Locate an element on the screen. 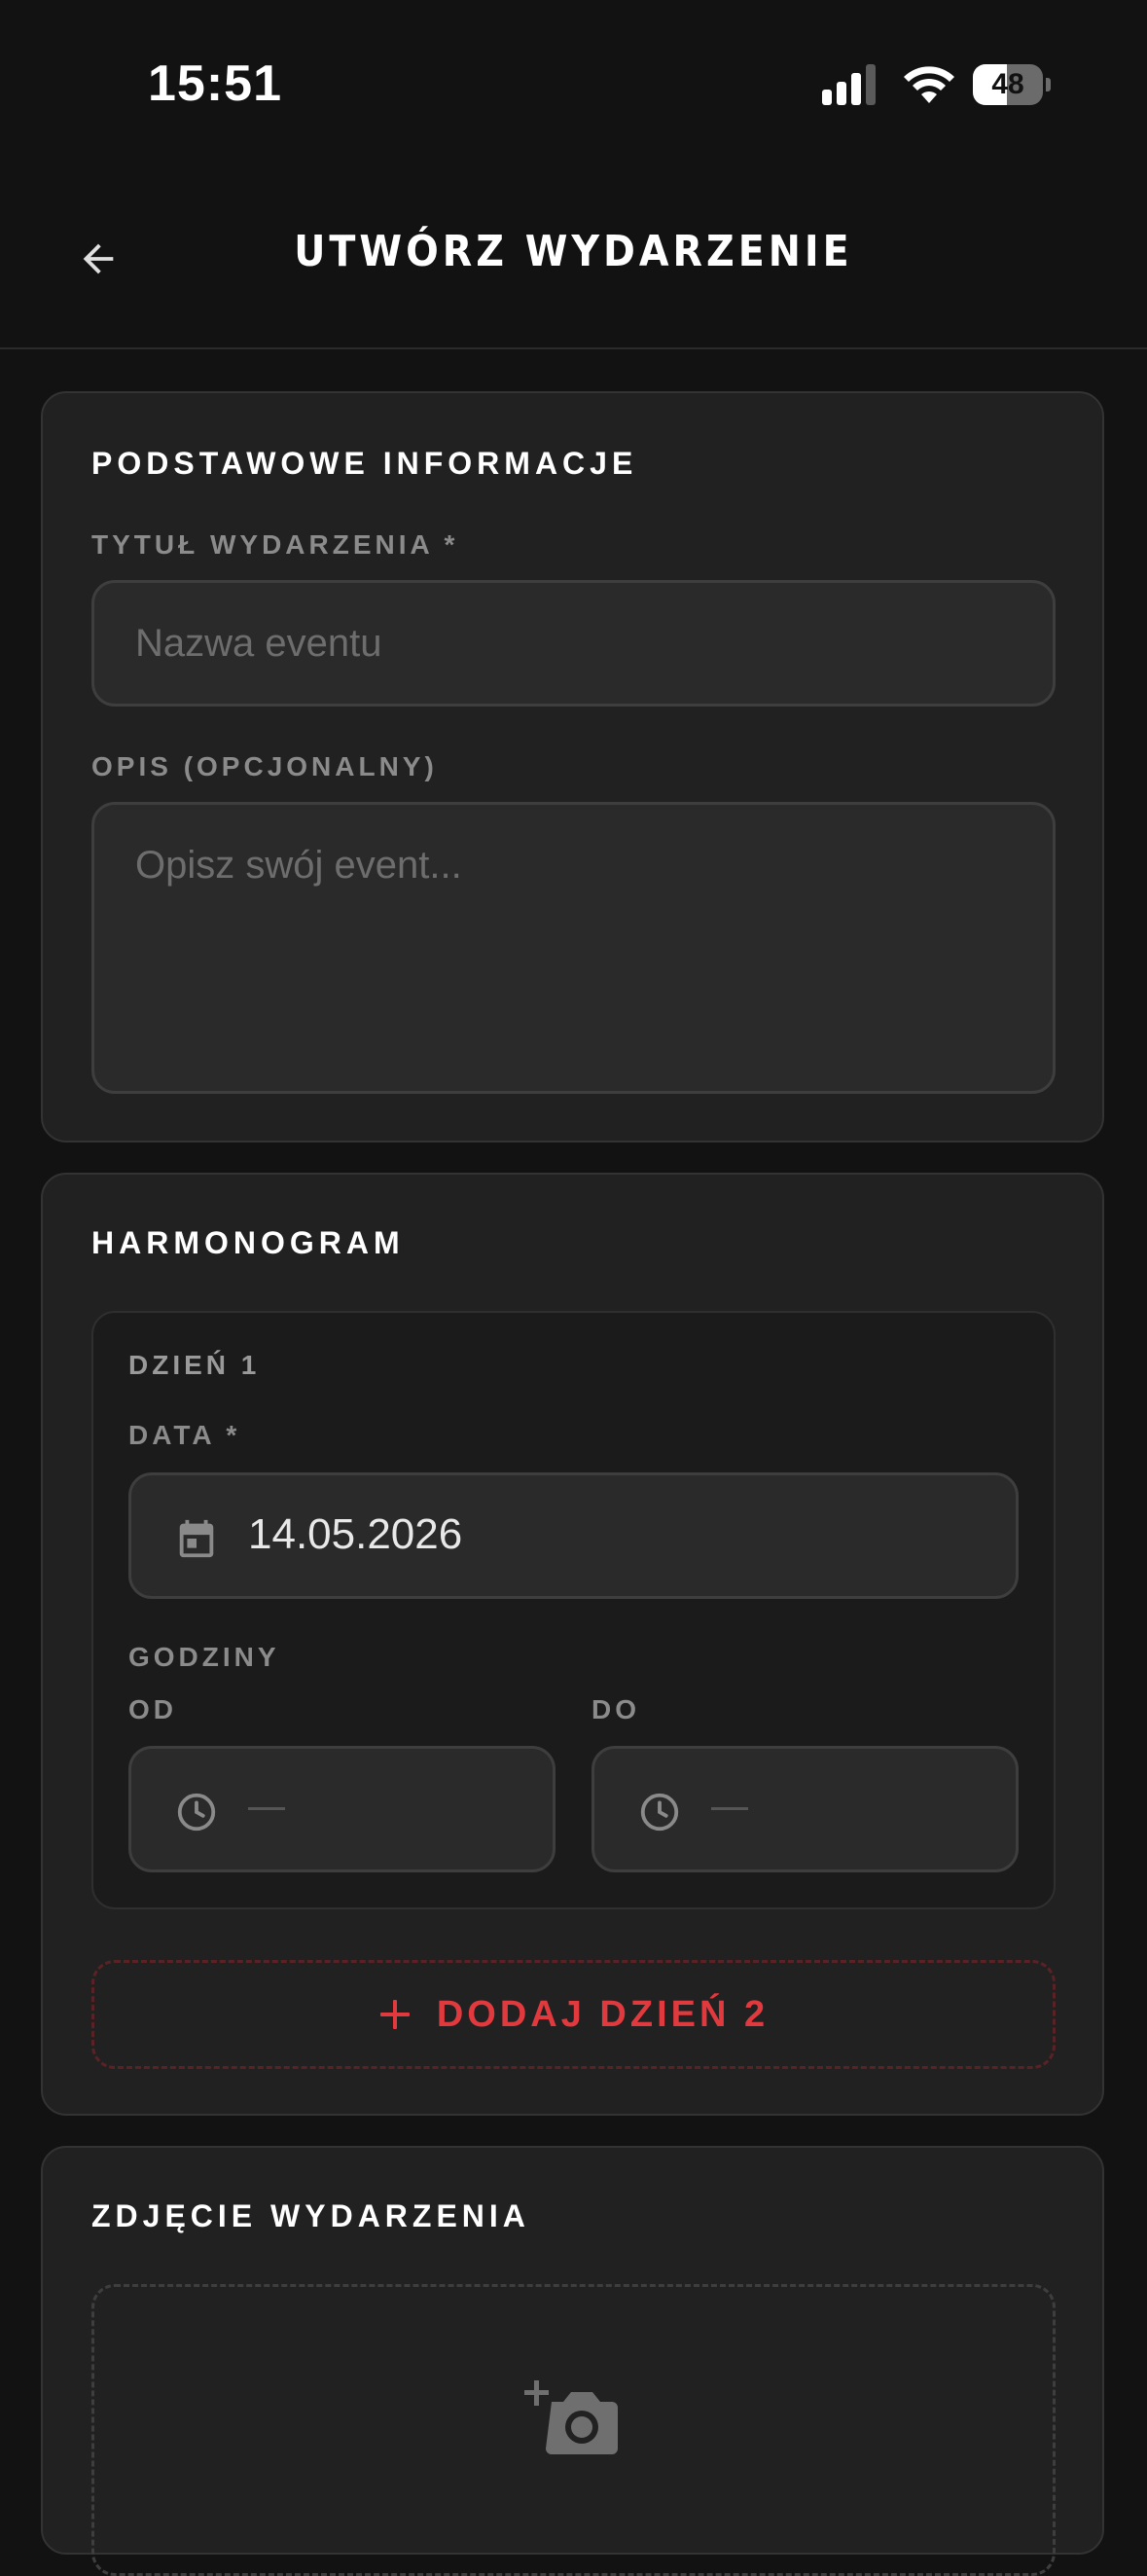 This screenshot has width=1147, height=2576. photo-upload-area is located at coordinates (573, 2430).